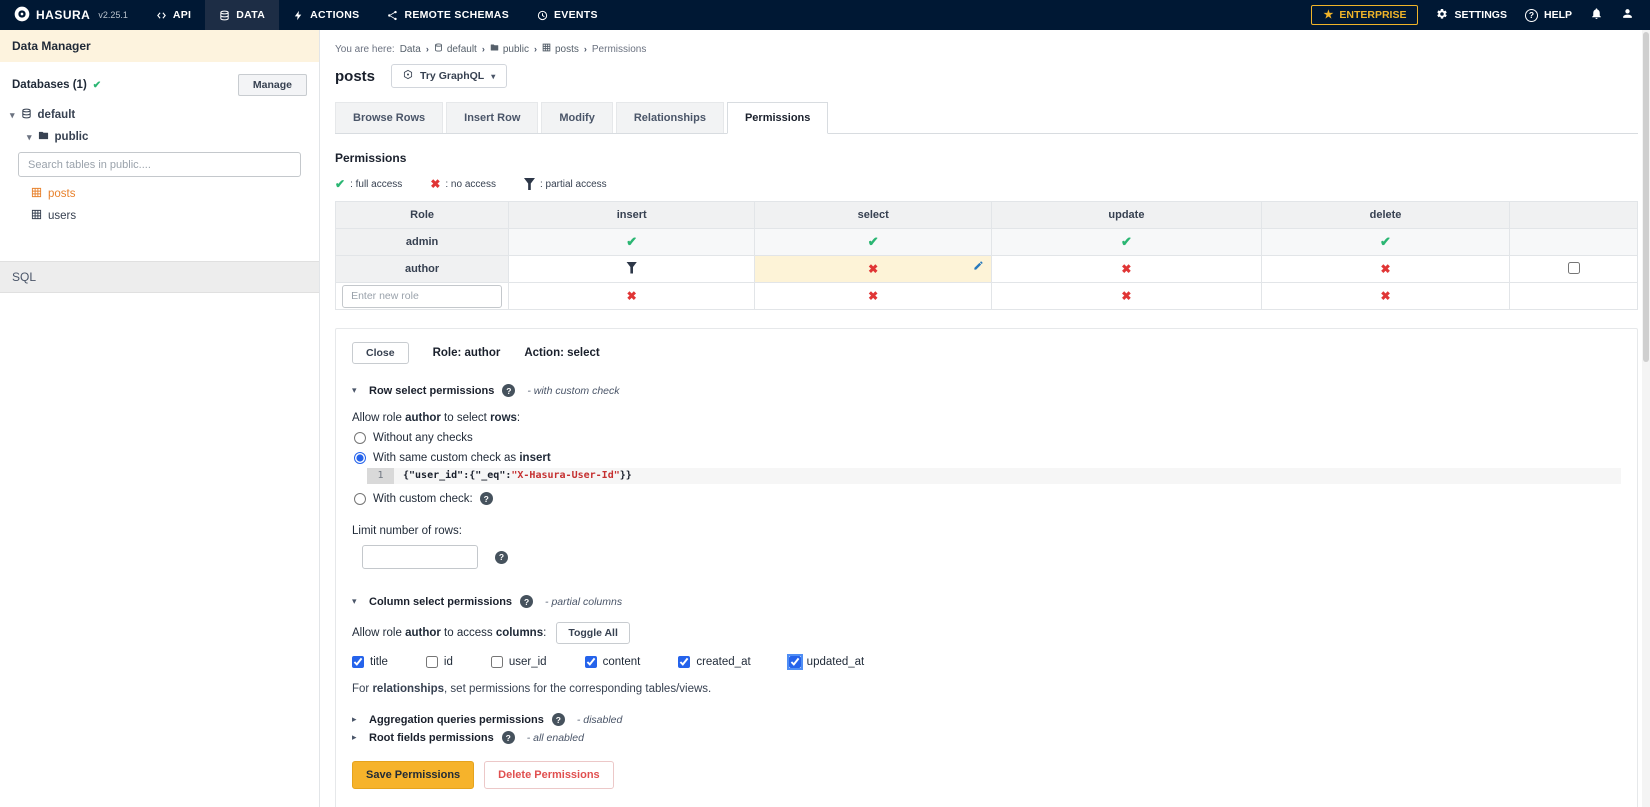  What do you see at coordinates (632, 242) in the screenshot?
I see `permission-cell-admin-insert: ✔` at bounding box center [632, 242].